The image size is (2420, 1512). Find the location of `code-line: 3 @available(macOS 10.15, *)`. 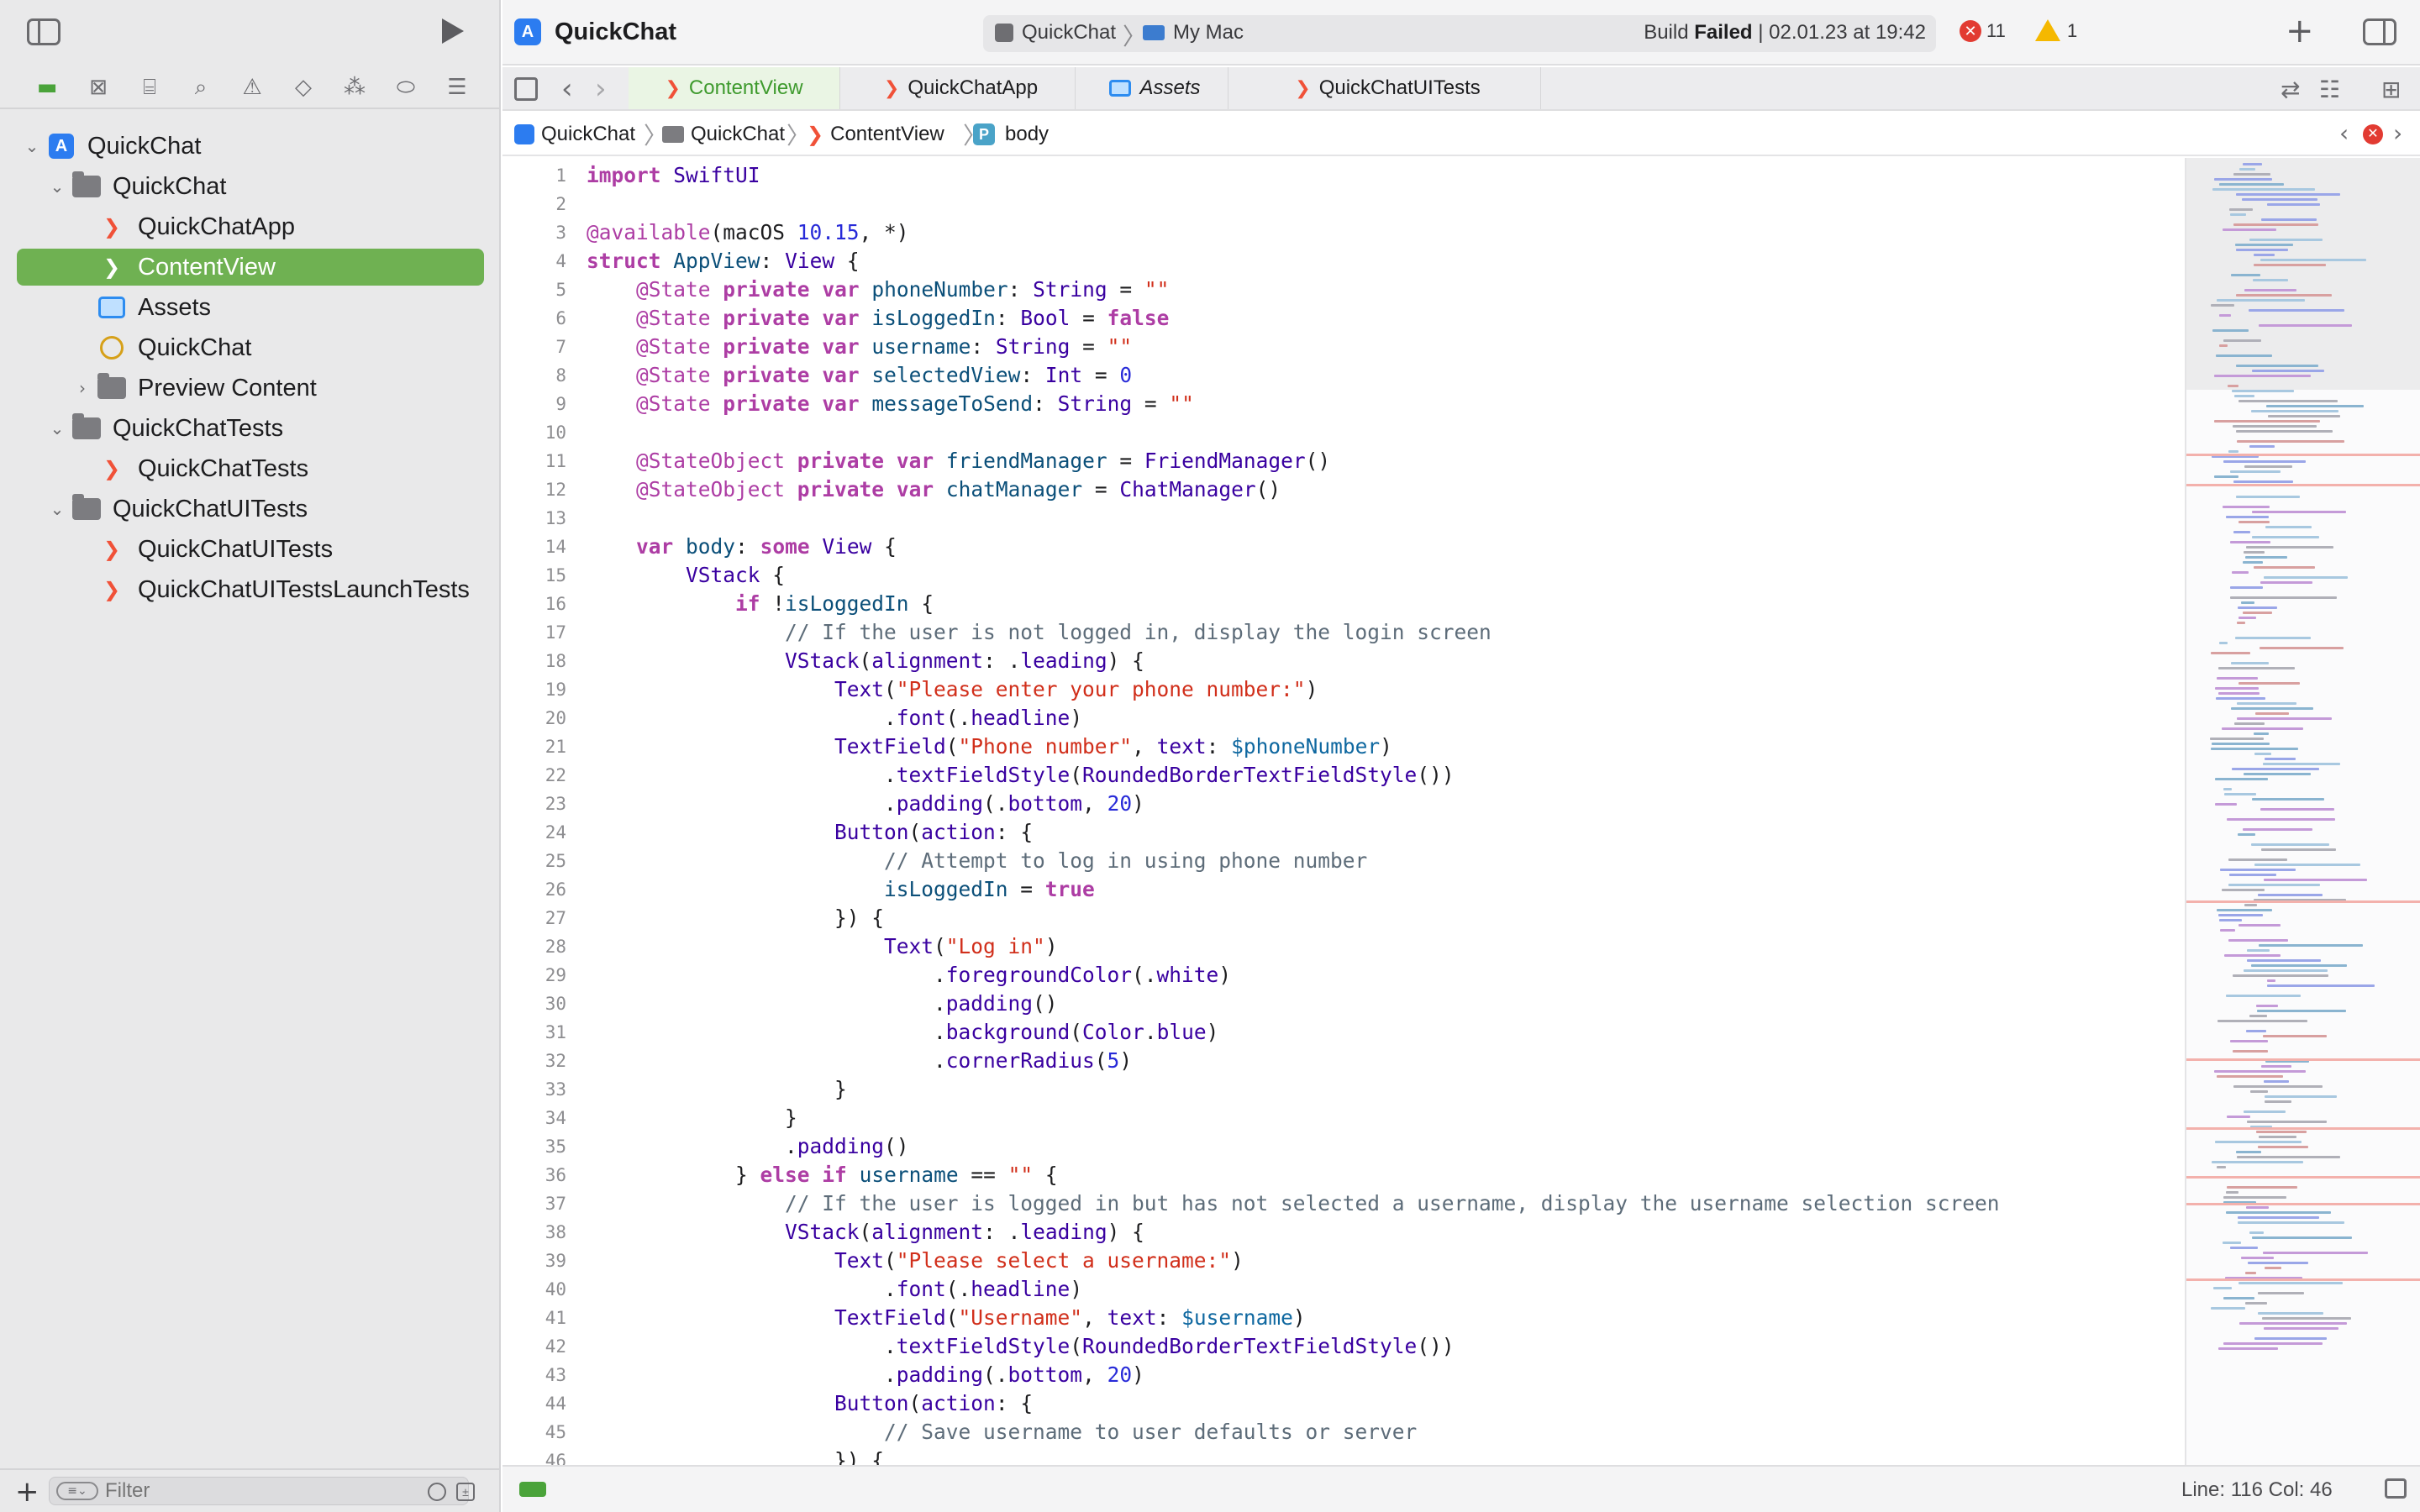

code-line: 3 @available(macOS 10.15, *) is located at coordinates (1344, 232).